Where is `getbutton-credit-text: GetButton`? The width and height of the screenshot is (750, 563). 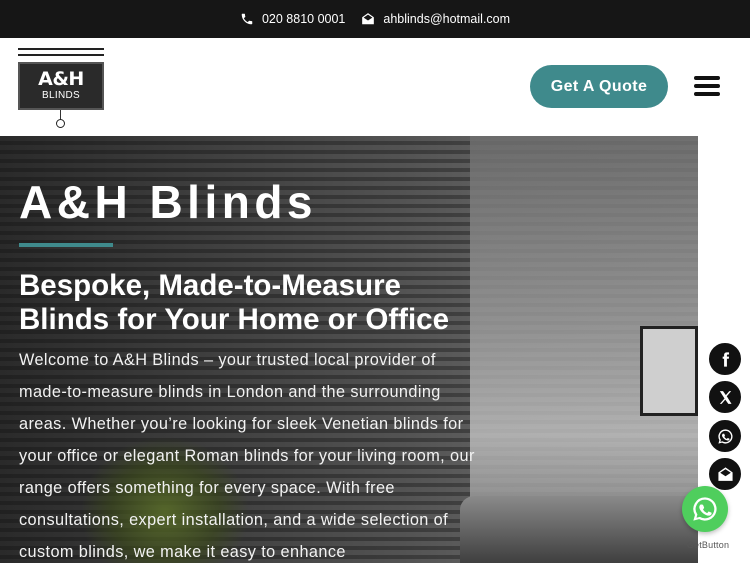
getbutton-credit-text: GetButton is located at coordinates (708, 545).